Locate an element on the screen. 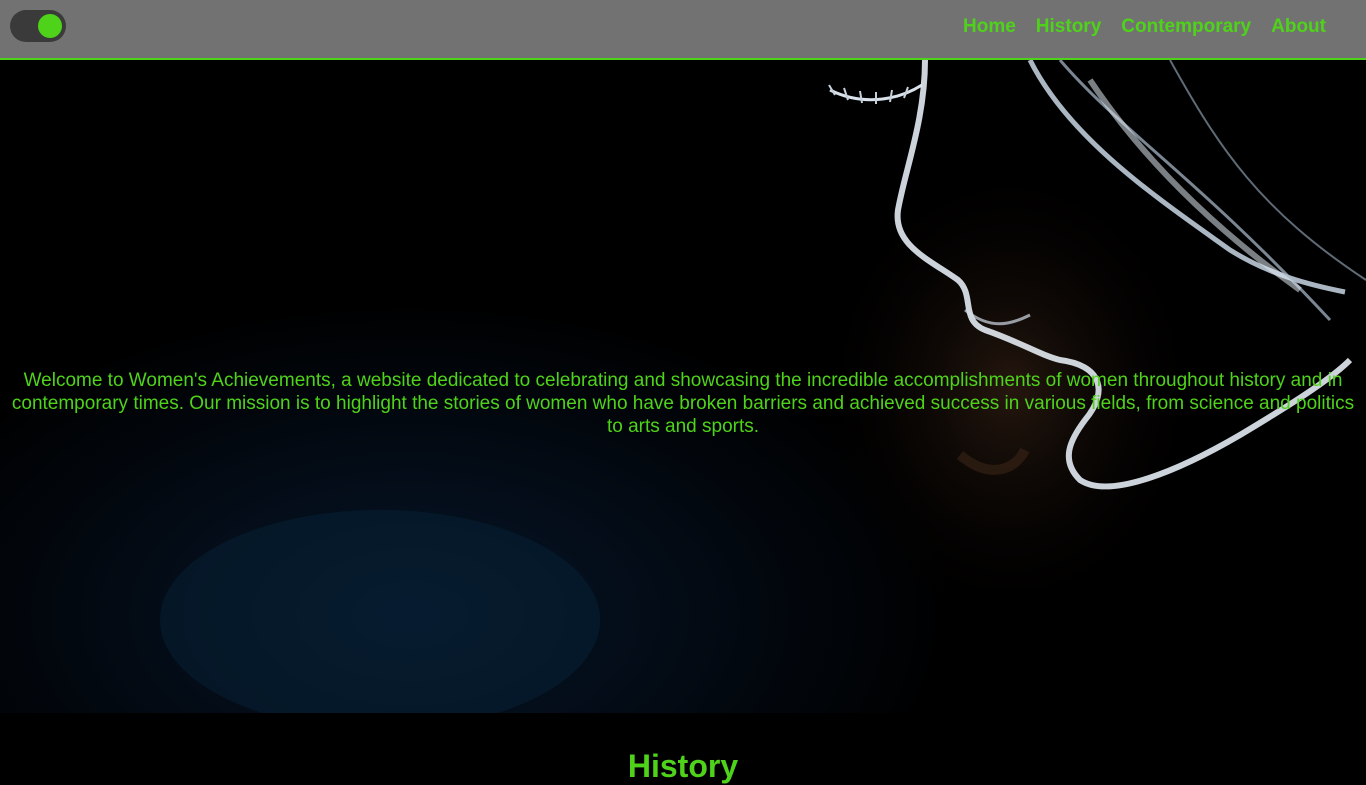 The height and width of the screenshot is (785, 1366). main-nav: Home History Contemporary About is located at coordinates (1144, 27).